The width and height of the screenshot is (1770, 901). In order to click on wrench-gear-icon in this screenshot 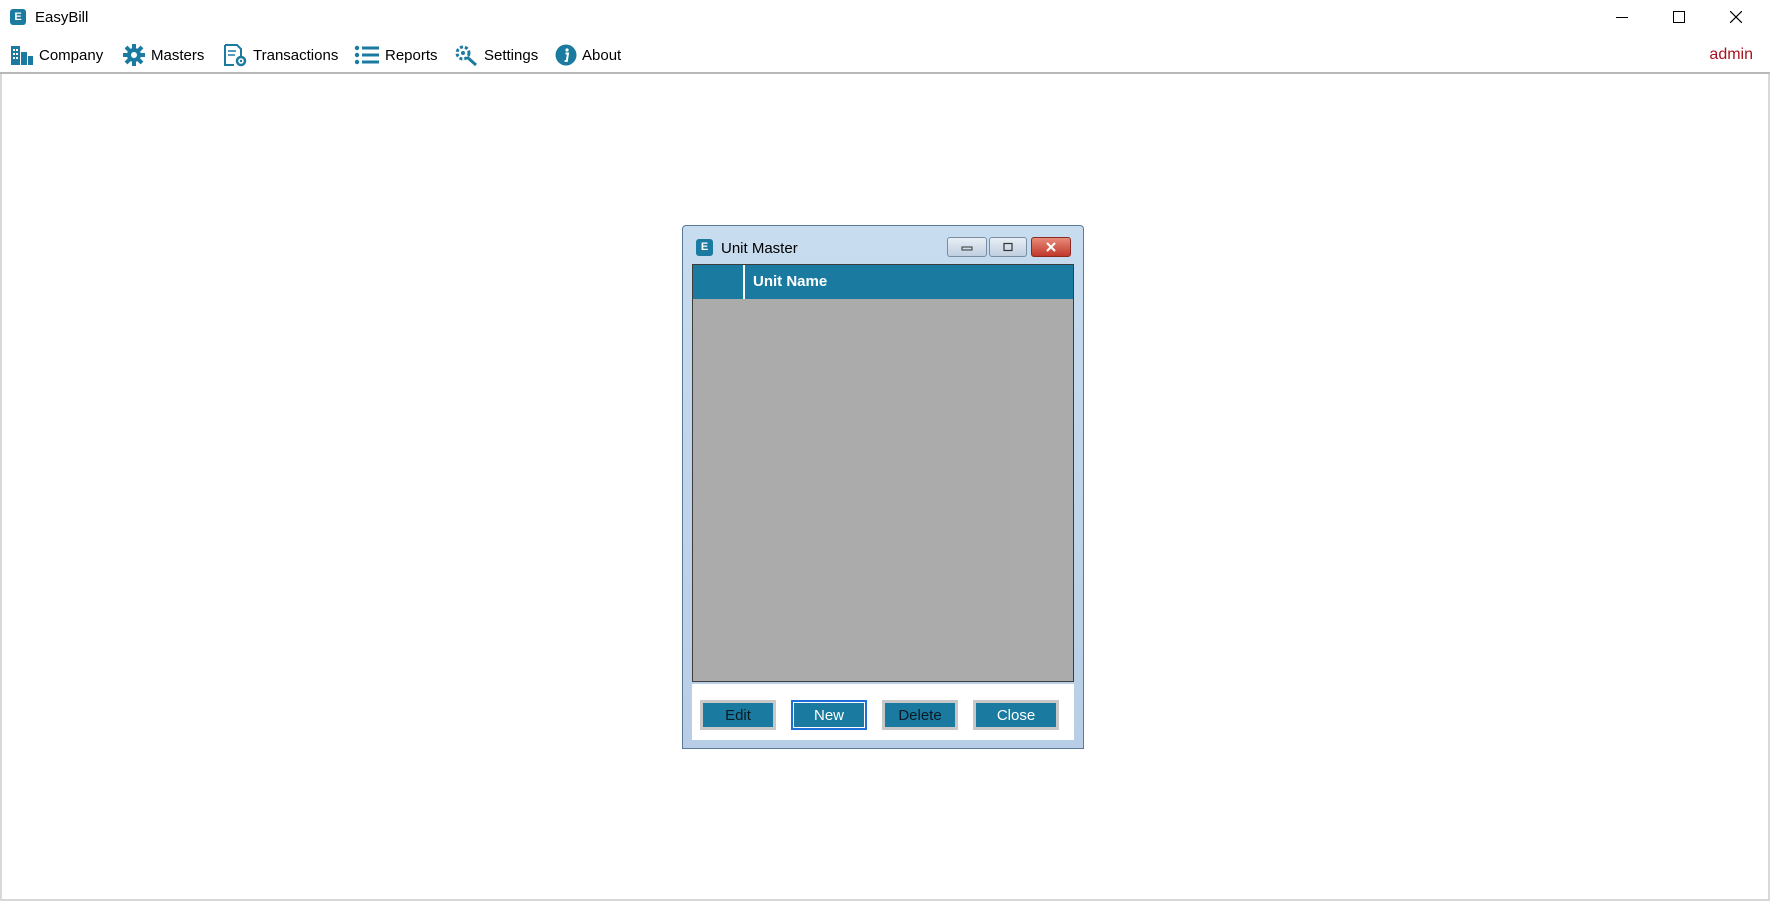, I will do `click(466, 56)`.